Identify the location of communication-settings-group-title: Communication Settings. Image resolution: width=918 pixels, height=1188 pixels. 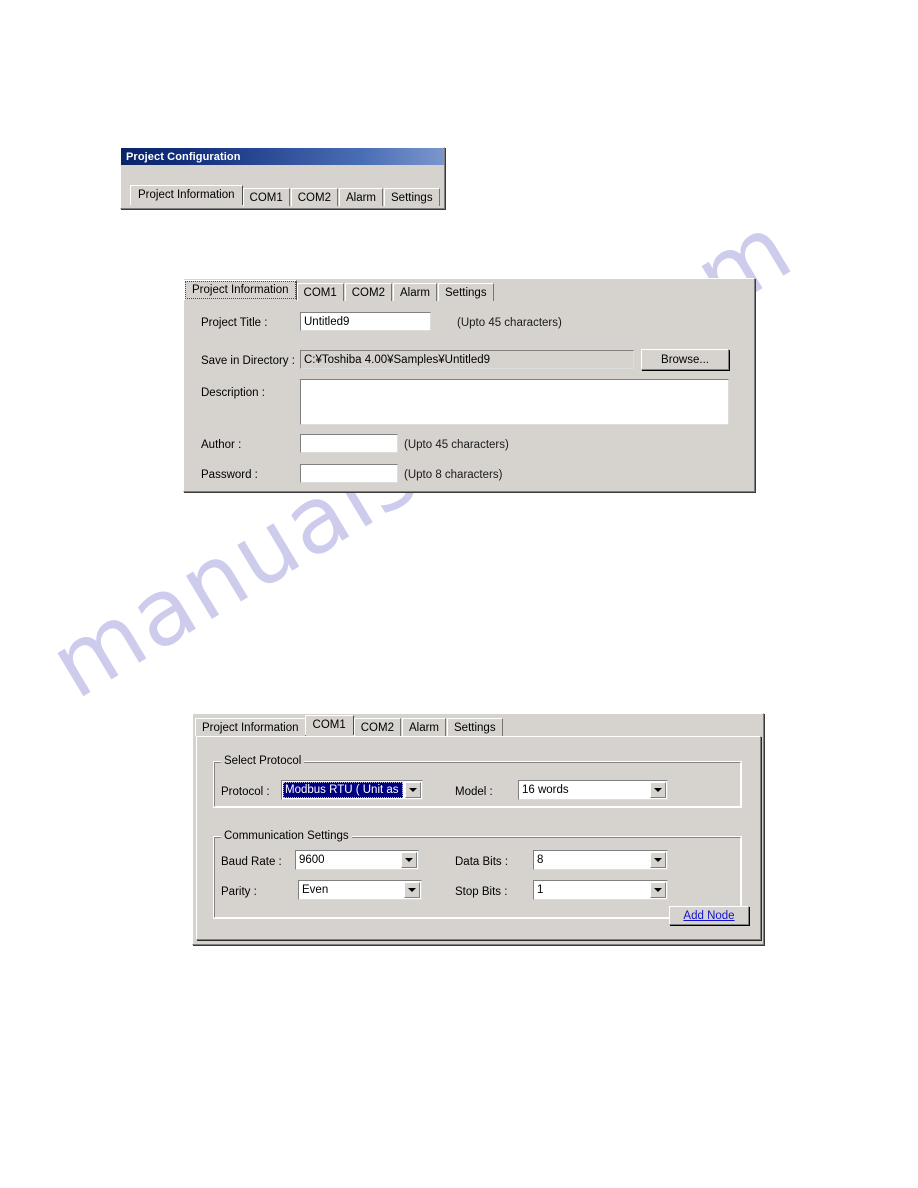
(286, 836).